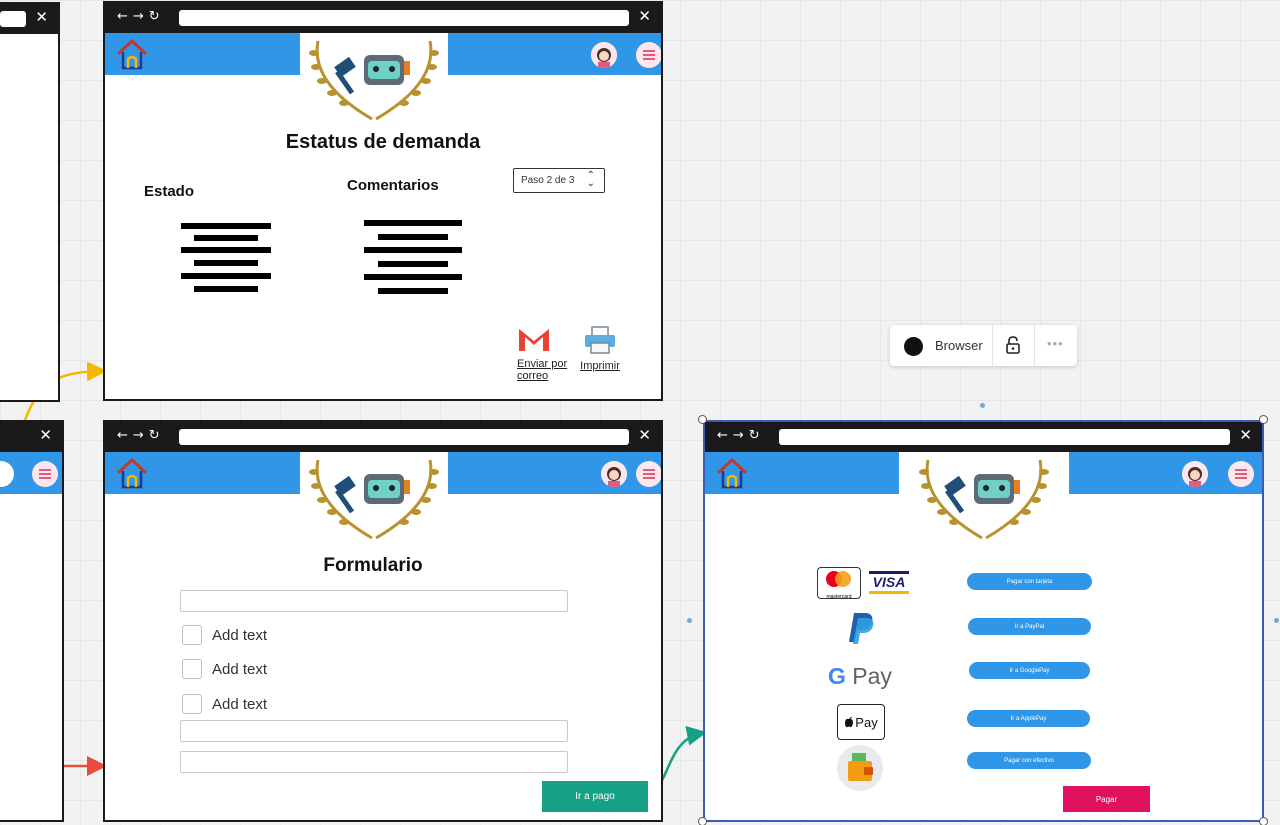 The image size is (1280, 825). I want to click on partial-frame-top-left: ✕, so click(30, 202).